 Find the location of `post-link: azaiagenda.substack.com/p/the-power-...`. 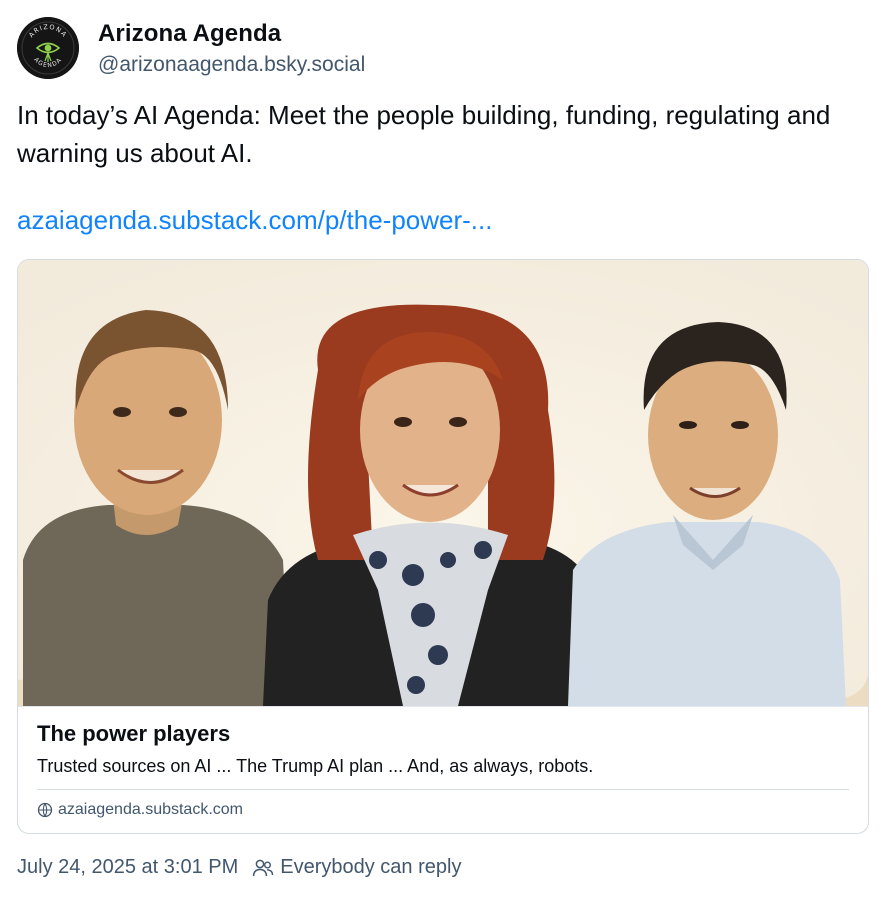

post-link: azaiagenda.substack.com/p/the-power-... is located at coordinates (254, 220).